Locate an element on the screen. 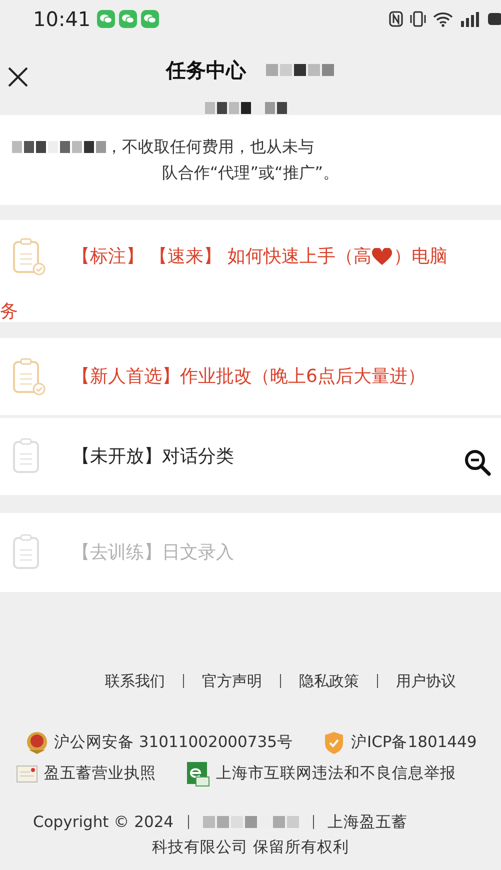 The height and width of the screenshot is (870, 501). task-card: 【新人首选】作业批改（晚上6点后大量进） is located at coordinates (250, 376).